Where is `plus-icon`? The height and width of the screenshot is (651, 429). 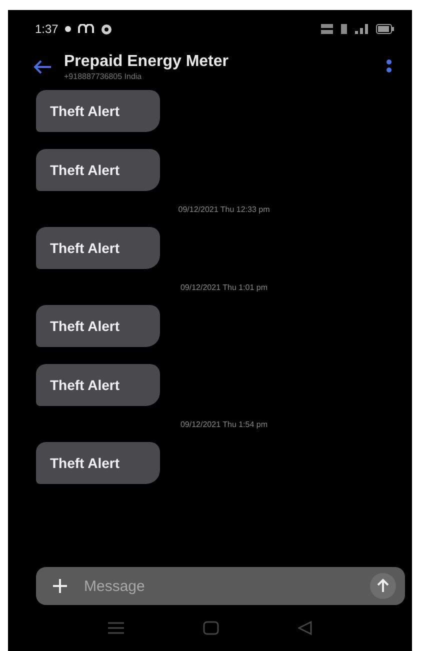
plus-icon is located at coordinates (60, 586).